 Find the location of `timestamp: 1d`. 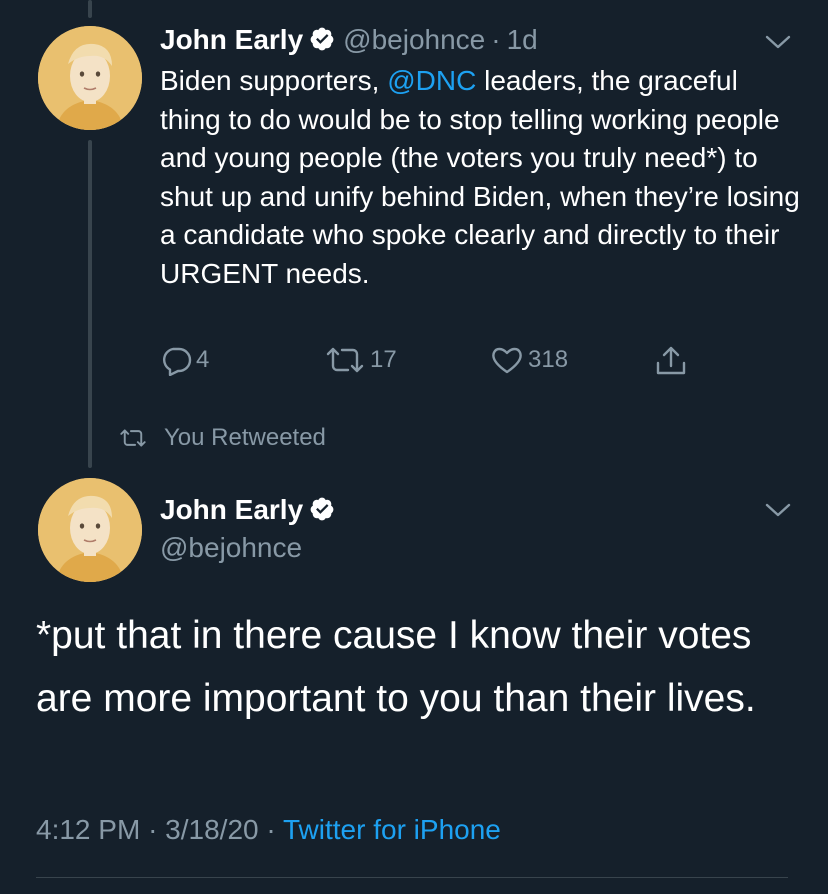

timestamp: 1d is located at coordinates (522, 39).